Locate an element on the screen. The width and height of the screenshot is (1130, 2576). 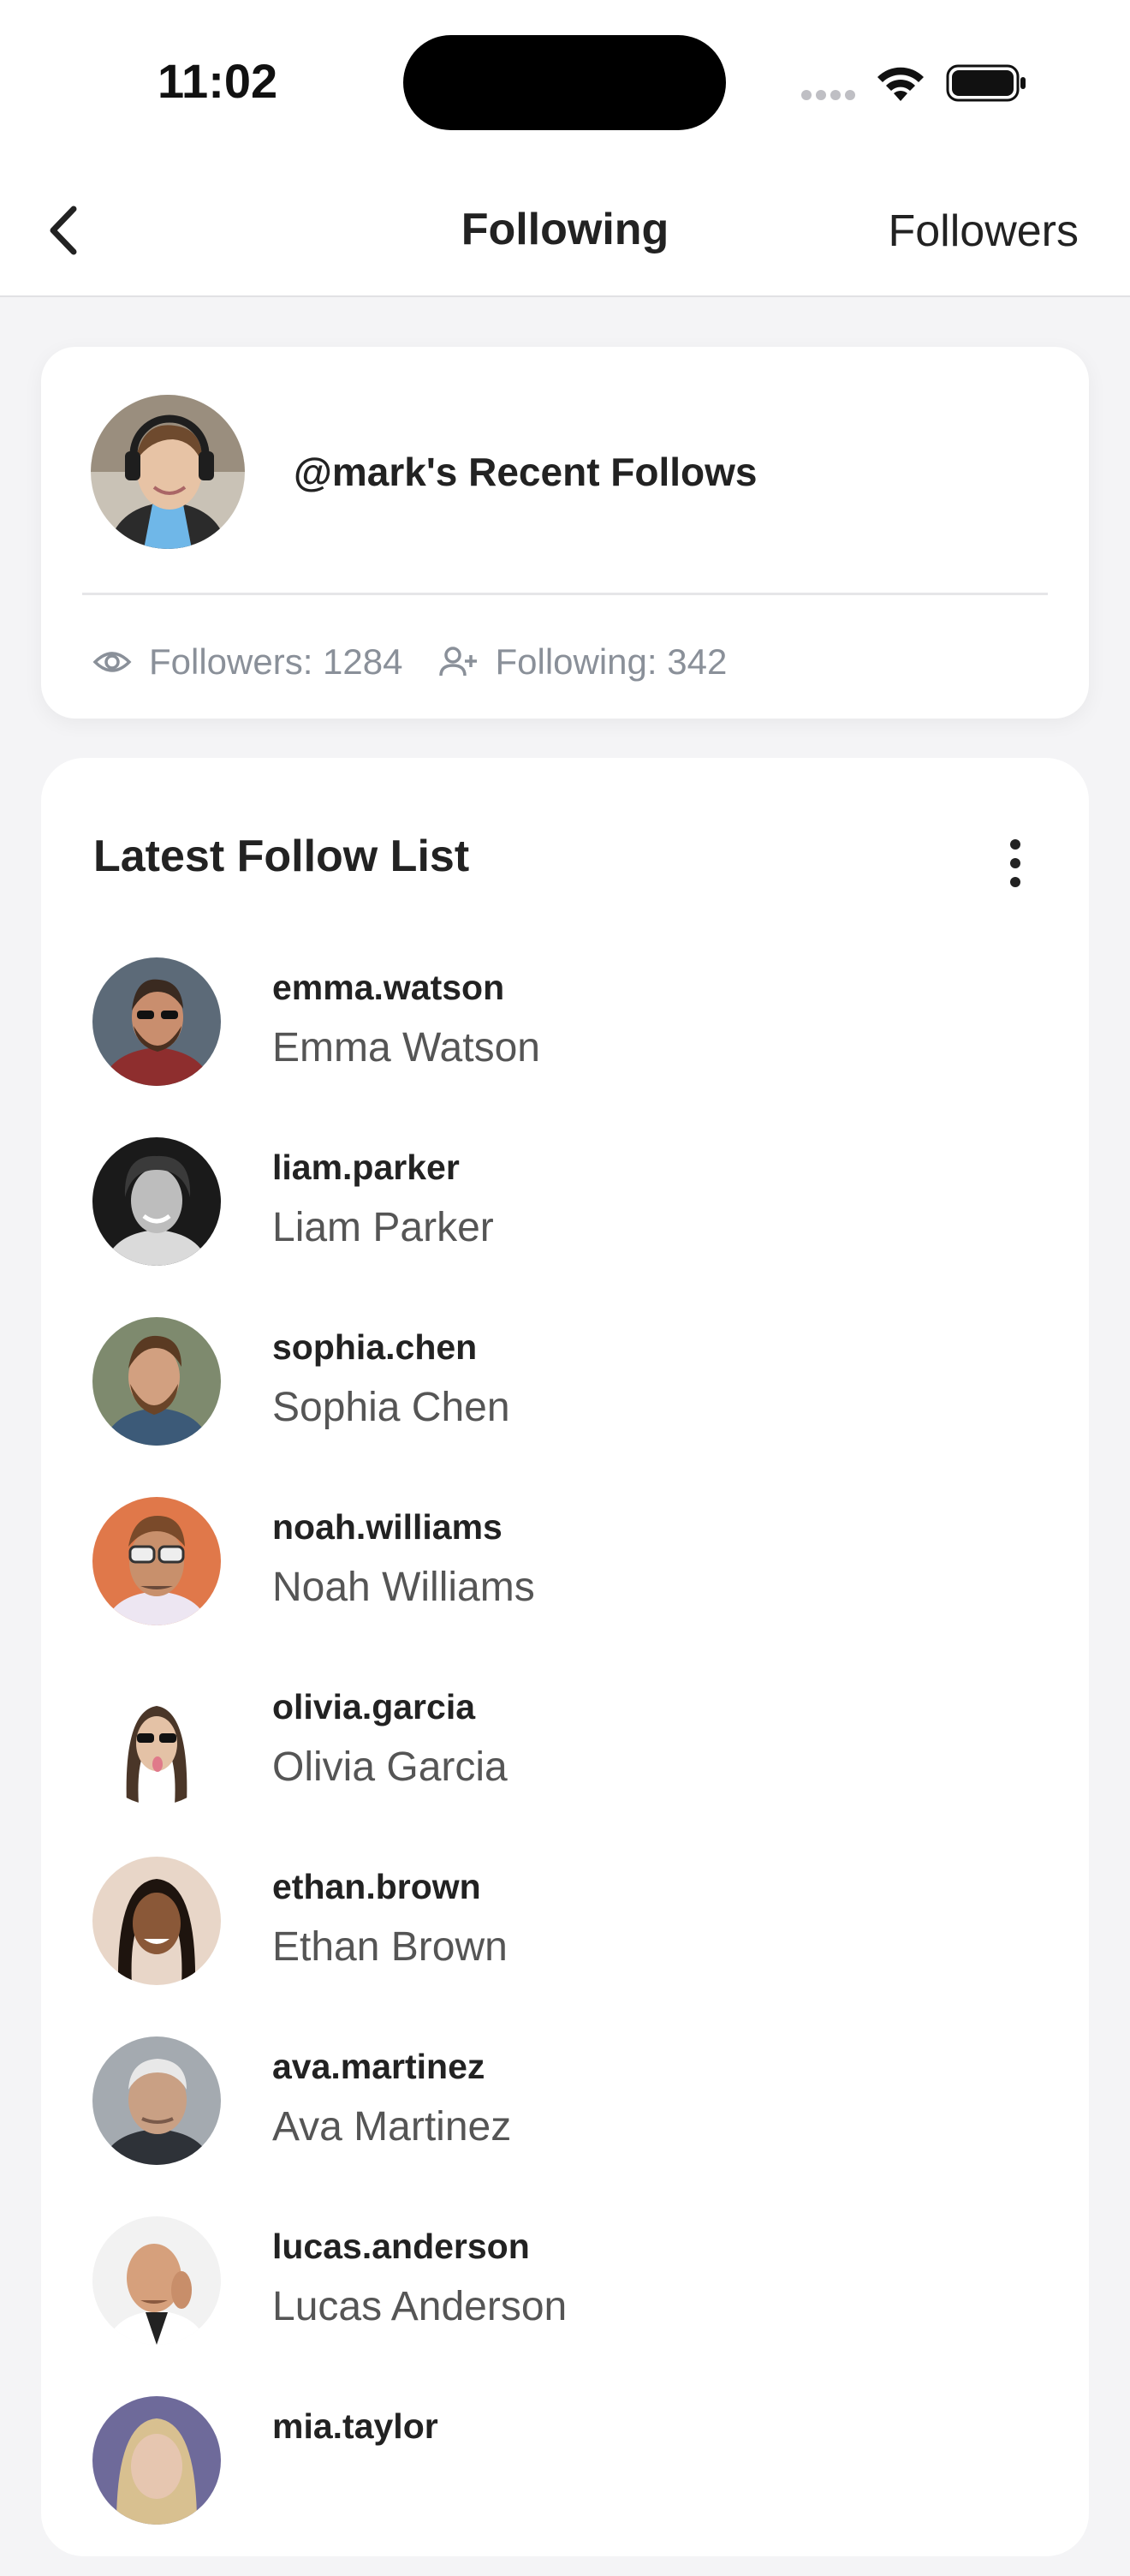
cellular-signal-icon is located at coordinates (830, 96).